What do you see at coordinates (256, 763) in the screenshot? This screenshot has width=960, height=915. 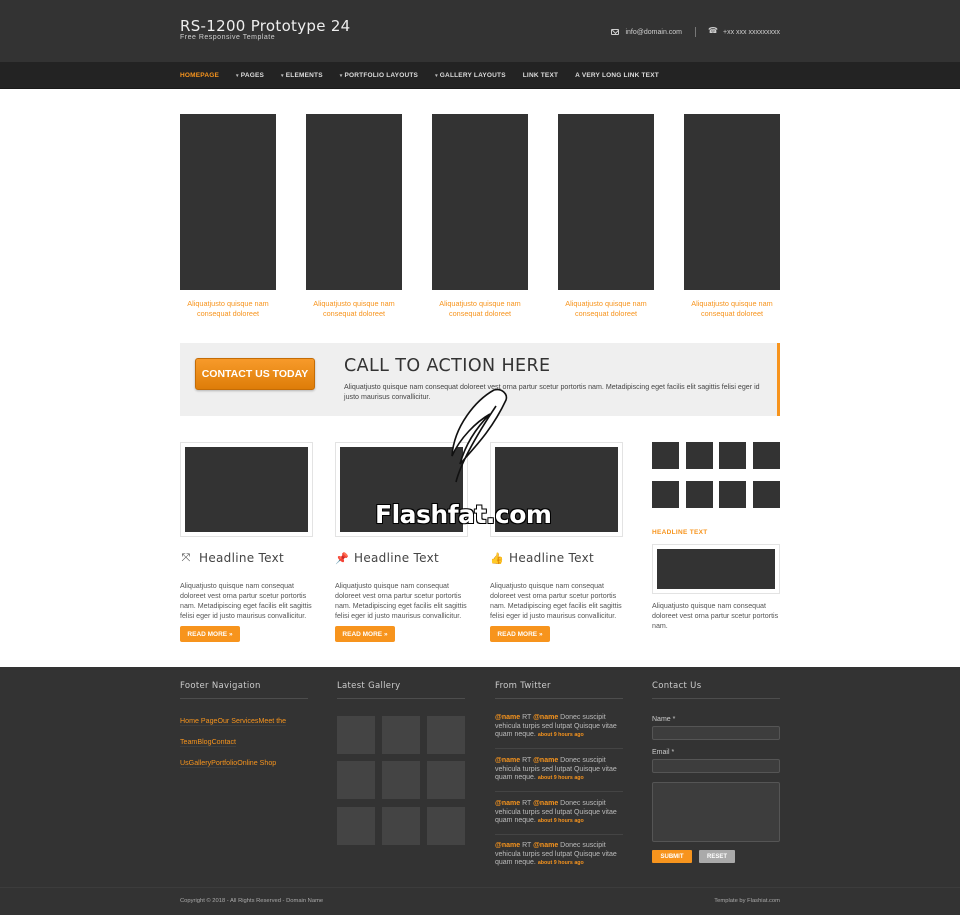 I see `footer-nav-link: Online Shop` at bounding box center [256, 763].